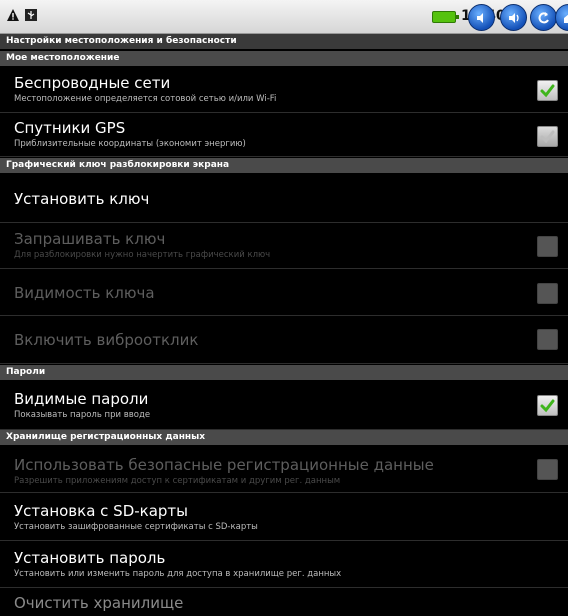 This screenshot has height=616, width=568. What do you see at coordinates (547, 339) in the screenshot?
I see `tactile-feedback-checkbox` at bounding box center [547, 339].